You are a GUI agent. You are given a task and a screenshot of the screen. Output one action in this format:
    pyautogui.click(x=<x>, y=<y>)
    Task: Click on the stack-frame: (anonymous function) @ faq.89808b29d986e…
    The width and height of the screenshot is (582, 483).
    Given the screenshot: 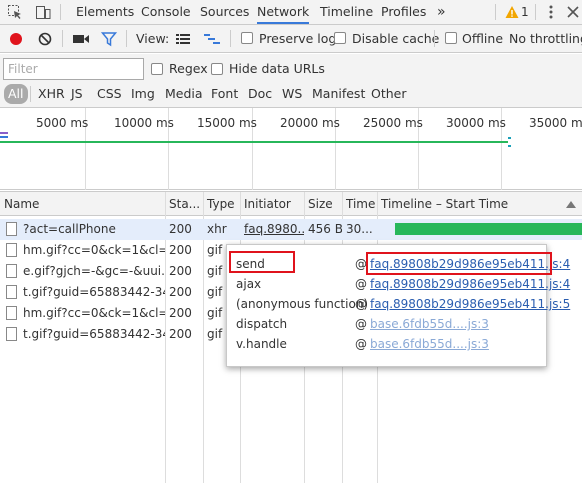 What is the action you would take?
    pyautogui.click(x=398, y=304)
    